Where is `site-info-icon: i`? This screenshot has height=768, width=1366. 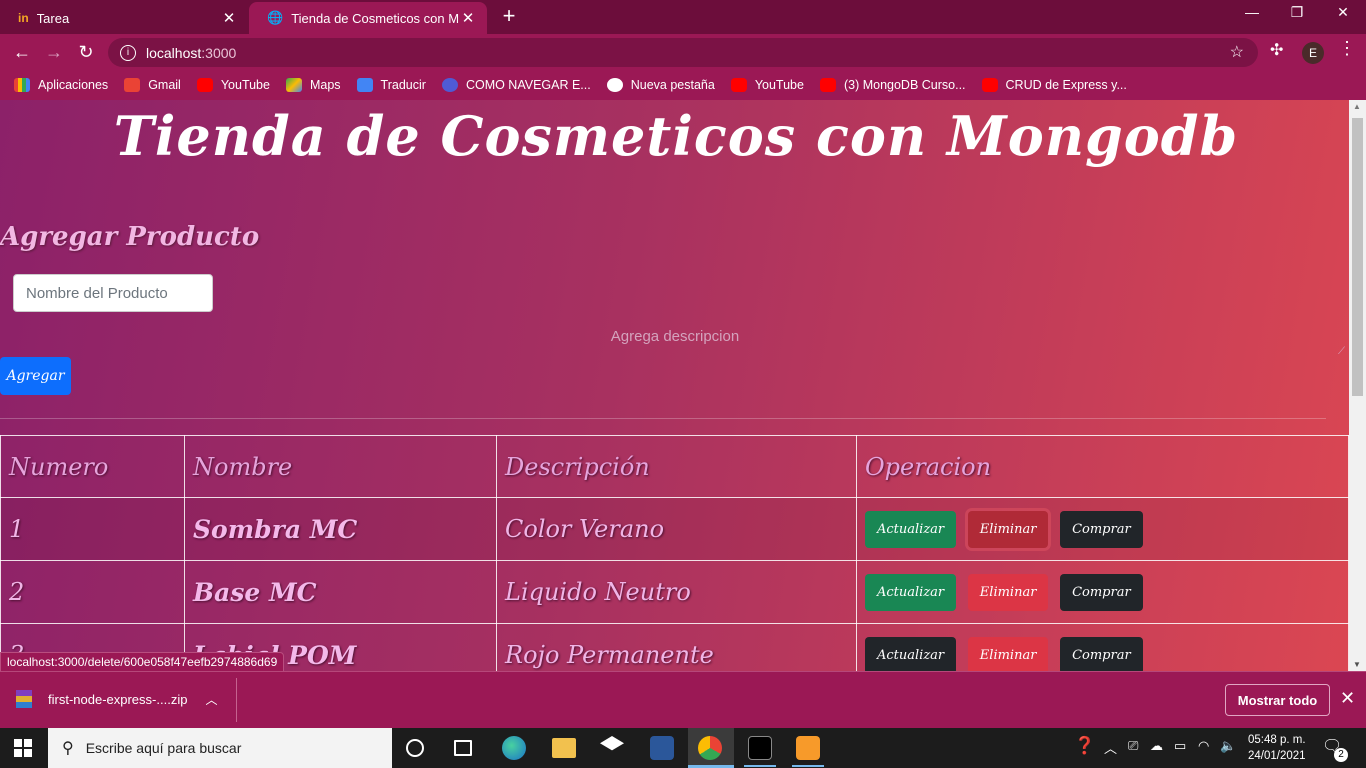
site-info-icon: i is located at coordinates (128, 52).